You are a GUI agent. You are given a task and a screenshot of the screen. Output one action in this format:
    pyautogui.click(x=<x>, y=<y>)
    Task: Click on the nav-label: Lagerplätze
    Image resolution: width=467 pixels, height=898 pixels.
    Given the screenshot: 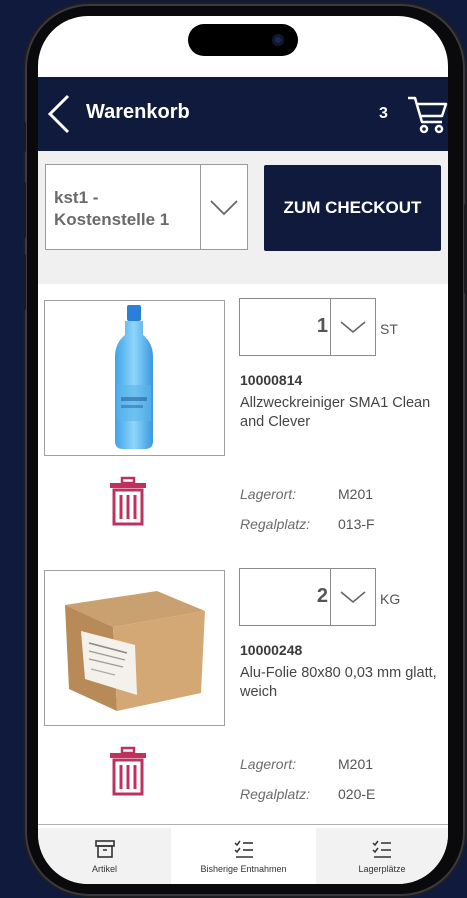 What is the action you would take?
    pyautogui.click(x=382, y=869)
    